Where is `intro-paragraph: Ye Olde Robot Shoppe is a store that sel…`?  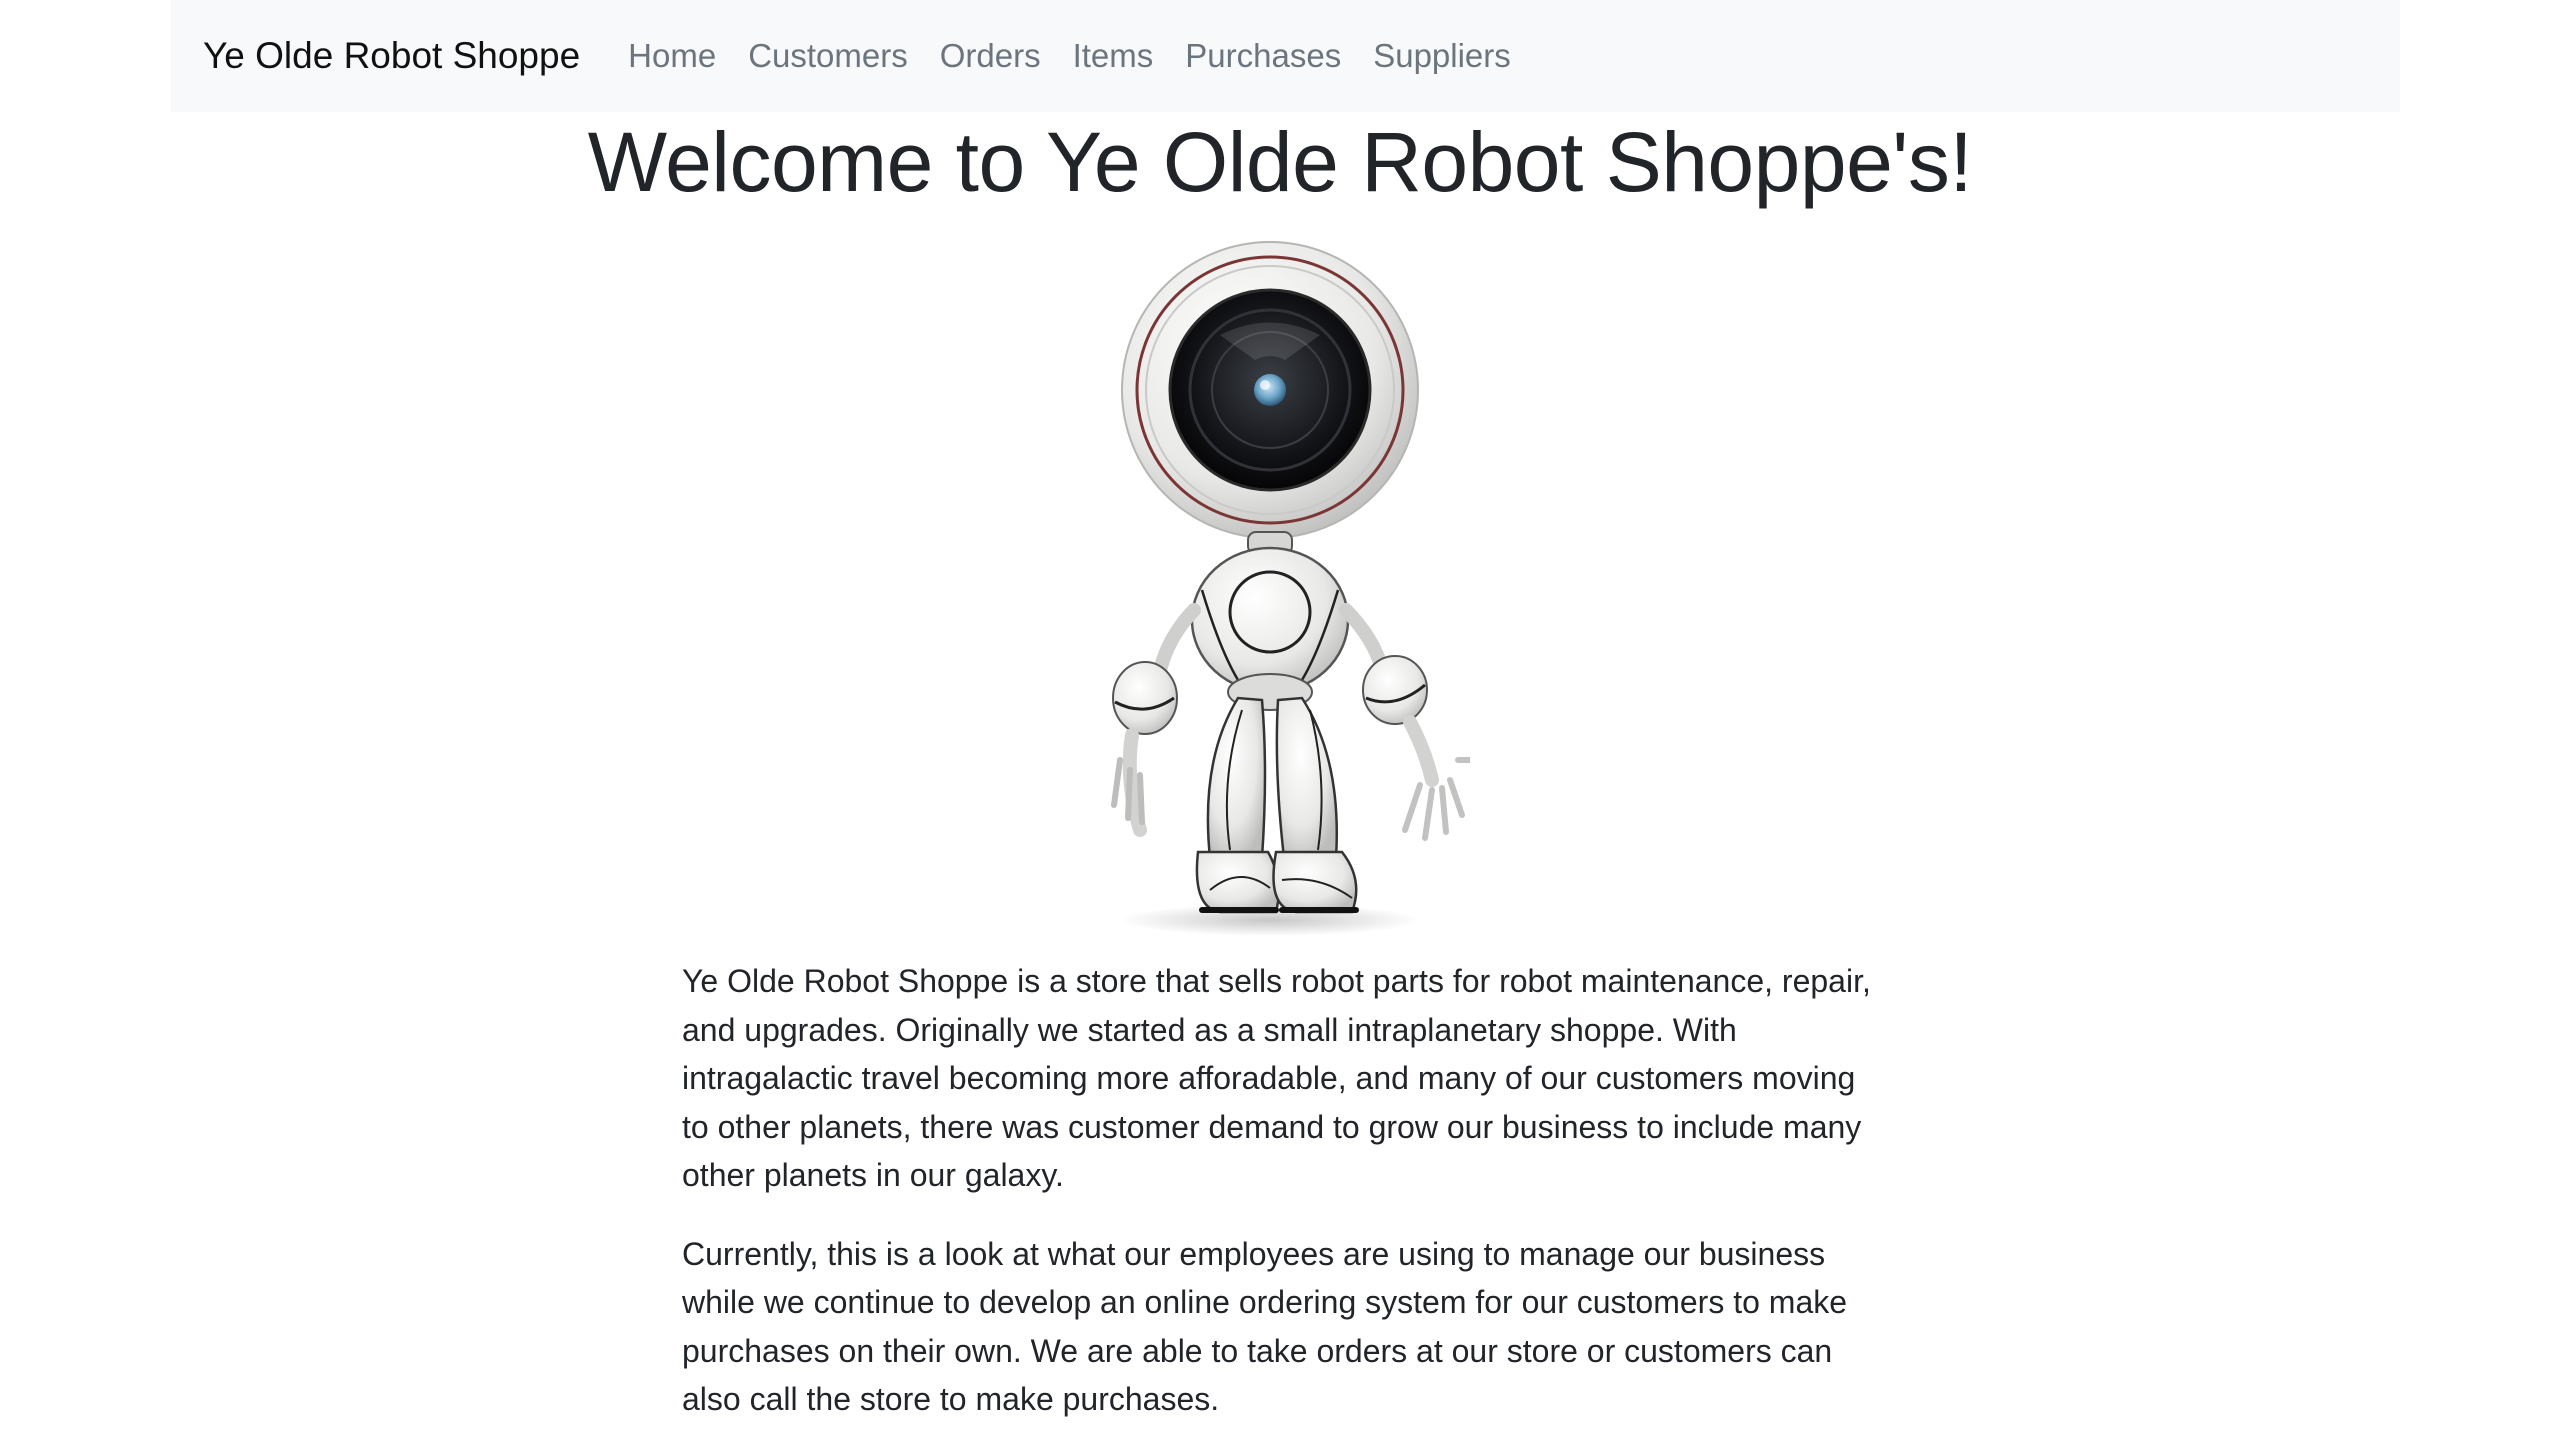
intro-paragraph: Ye Olde Robot Shoppe is a store that sel… is located at coordinates (1276, 1078).